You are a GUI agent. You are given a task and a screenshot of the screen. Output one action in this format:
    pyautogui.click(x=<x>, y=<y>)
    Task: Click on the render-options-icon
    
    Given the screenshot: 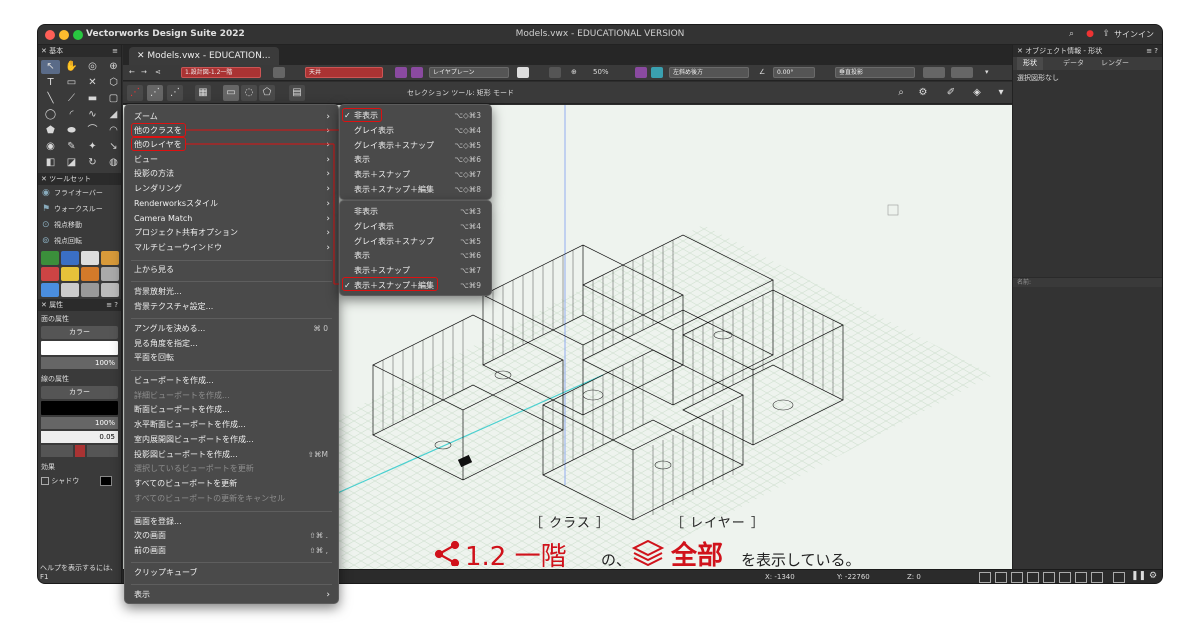 What is the action you would take?
    pyautogui.click(x=934, y=72)
    